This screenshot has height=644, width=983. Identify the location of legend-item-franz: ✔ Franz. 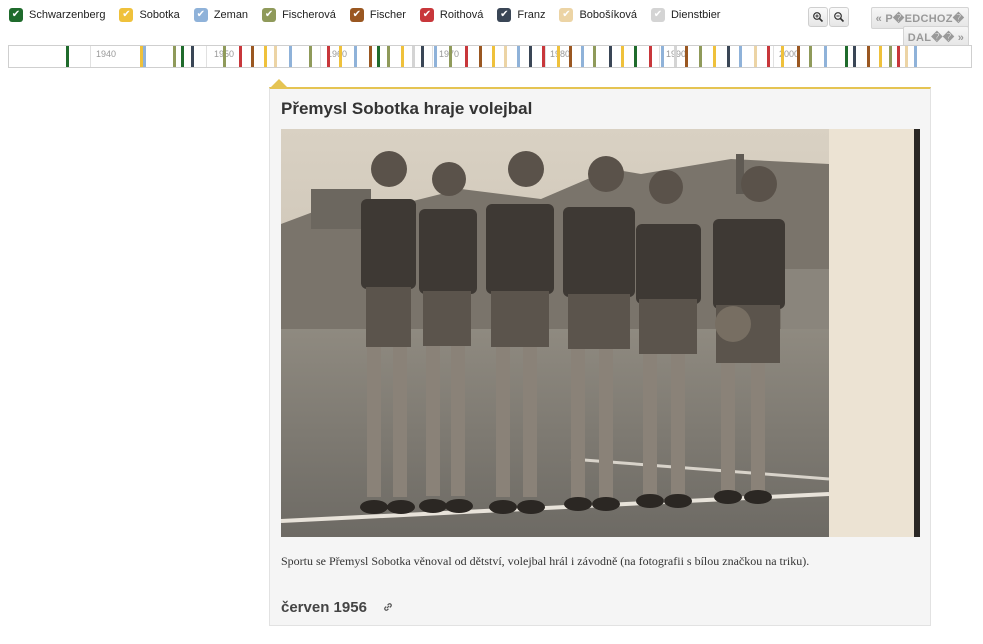
(521, 15).